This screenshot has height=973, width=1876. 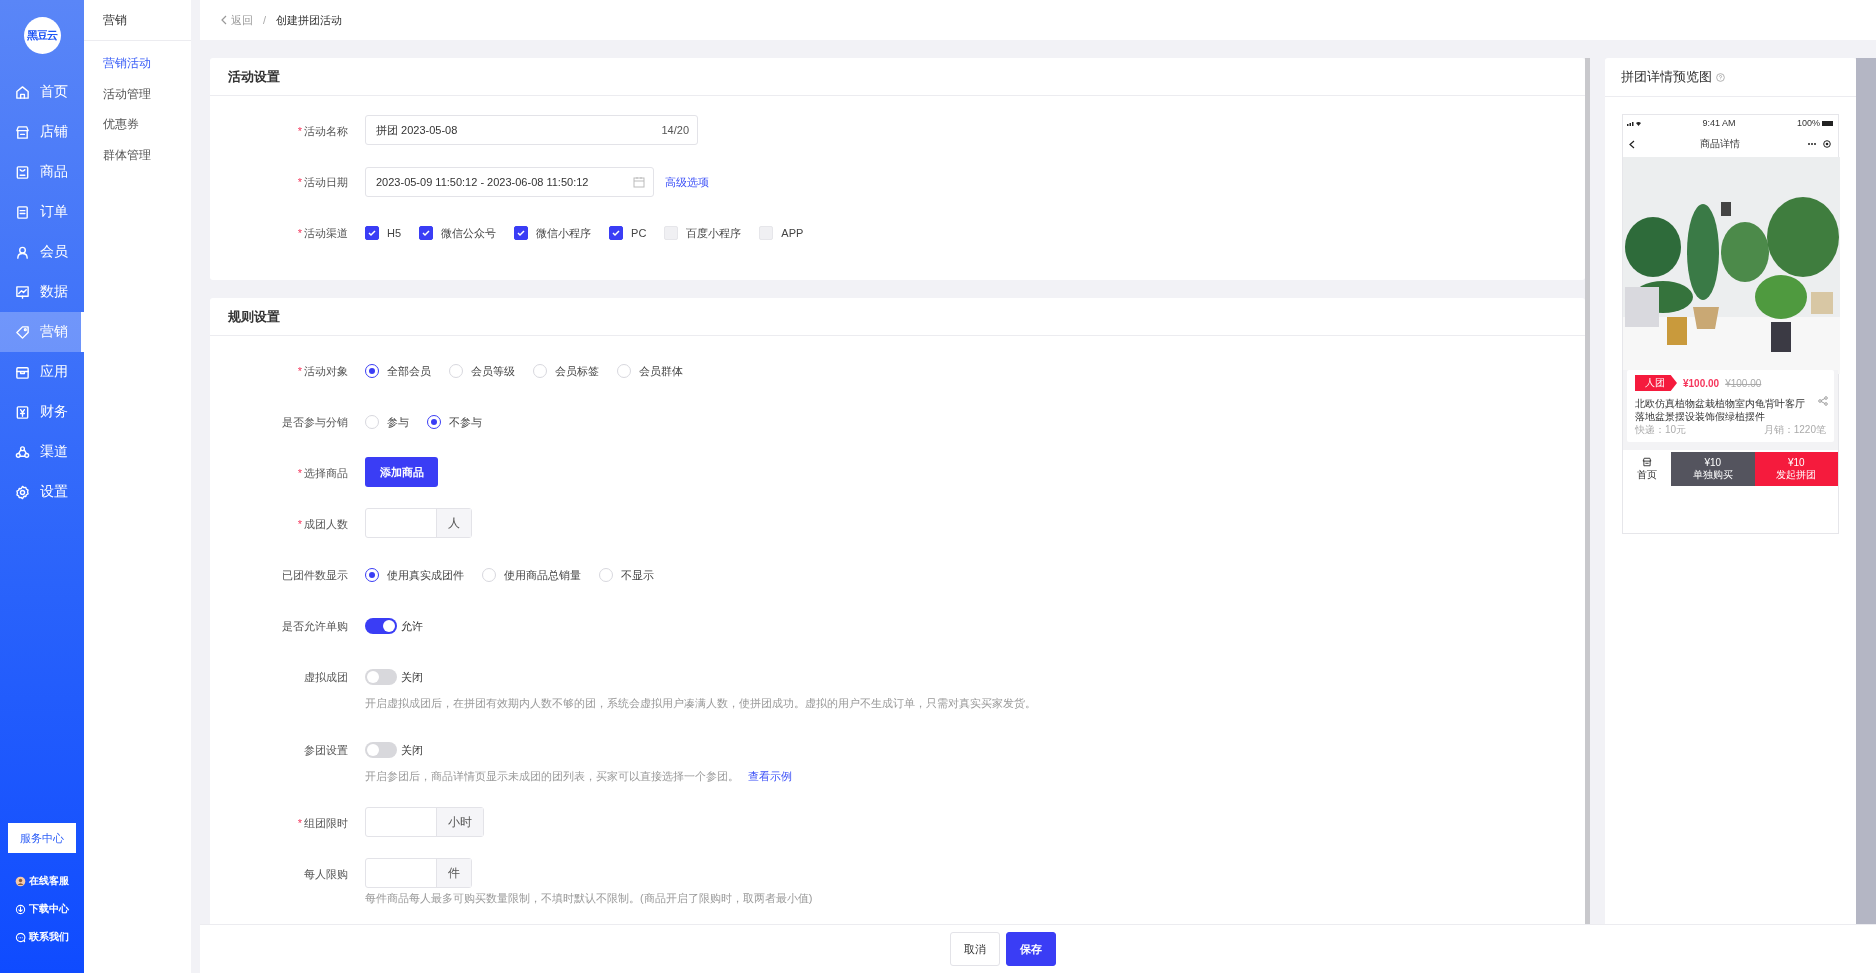 I want to click on phone-nav-title: 商品详情, so click(x=1719, y=144).